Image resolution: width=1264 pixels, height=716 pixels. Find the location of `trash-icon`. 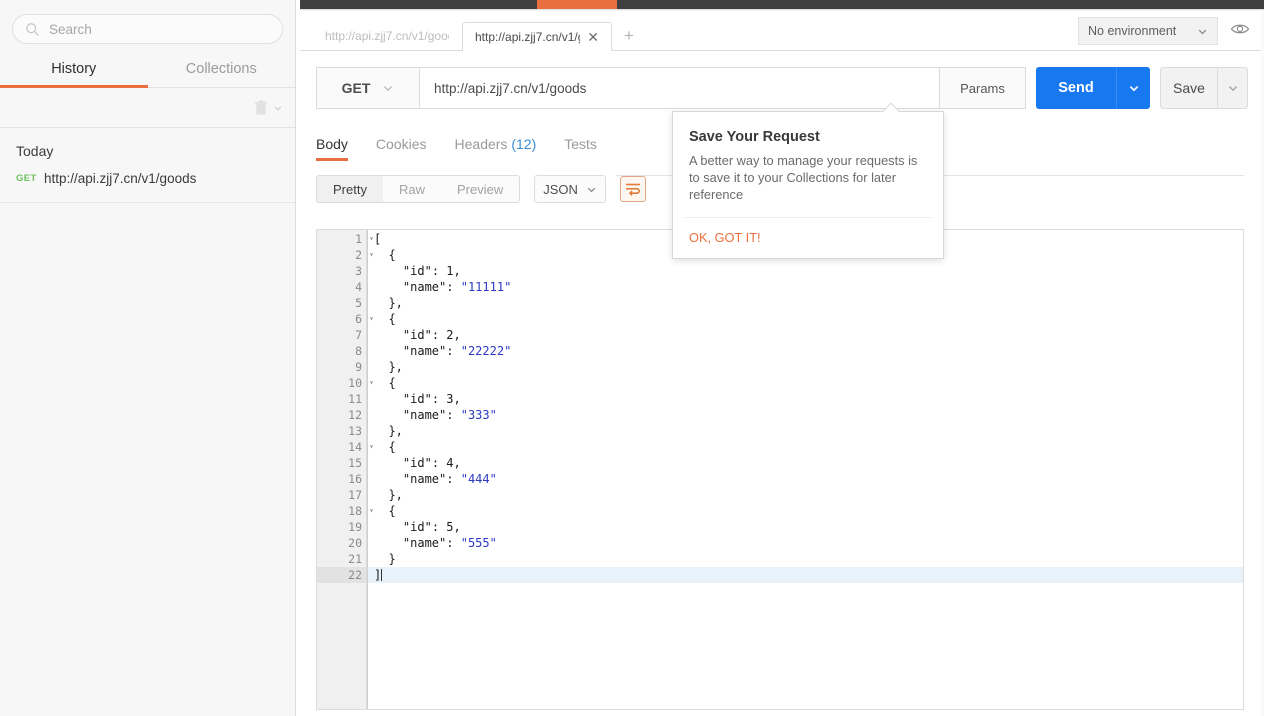

trash-icon is located at coordinates (261, 107).